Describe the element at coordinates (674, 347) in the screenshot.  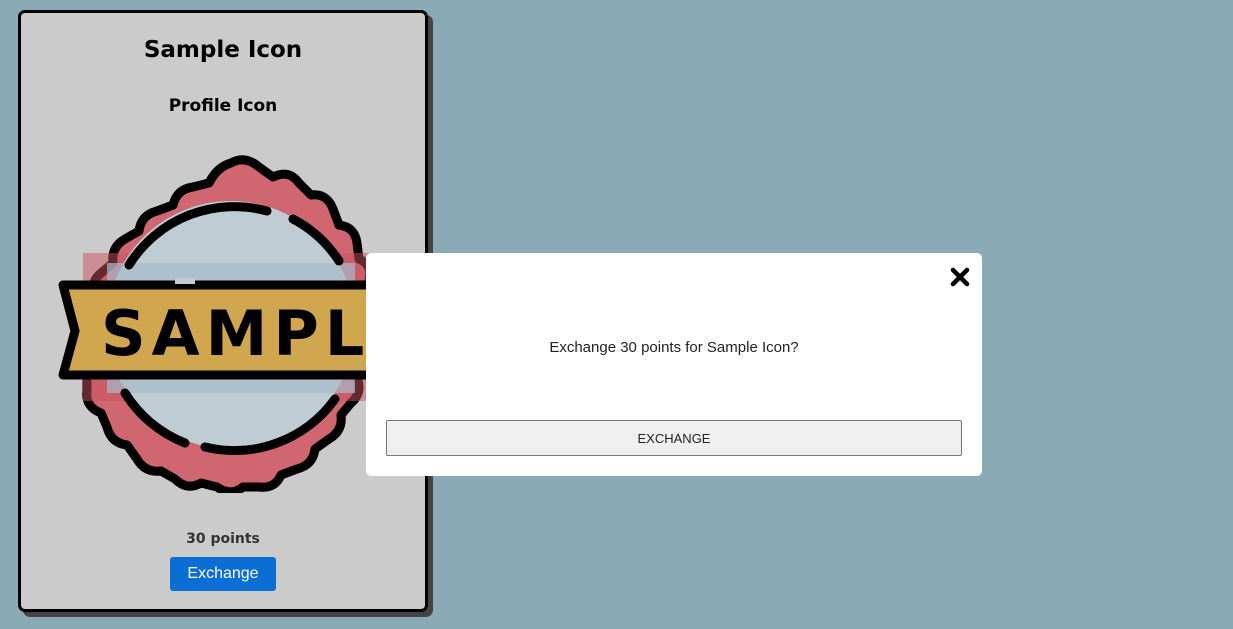
I see `dialog-message: Exchange 30 points for Sample Icon?` at that location.